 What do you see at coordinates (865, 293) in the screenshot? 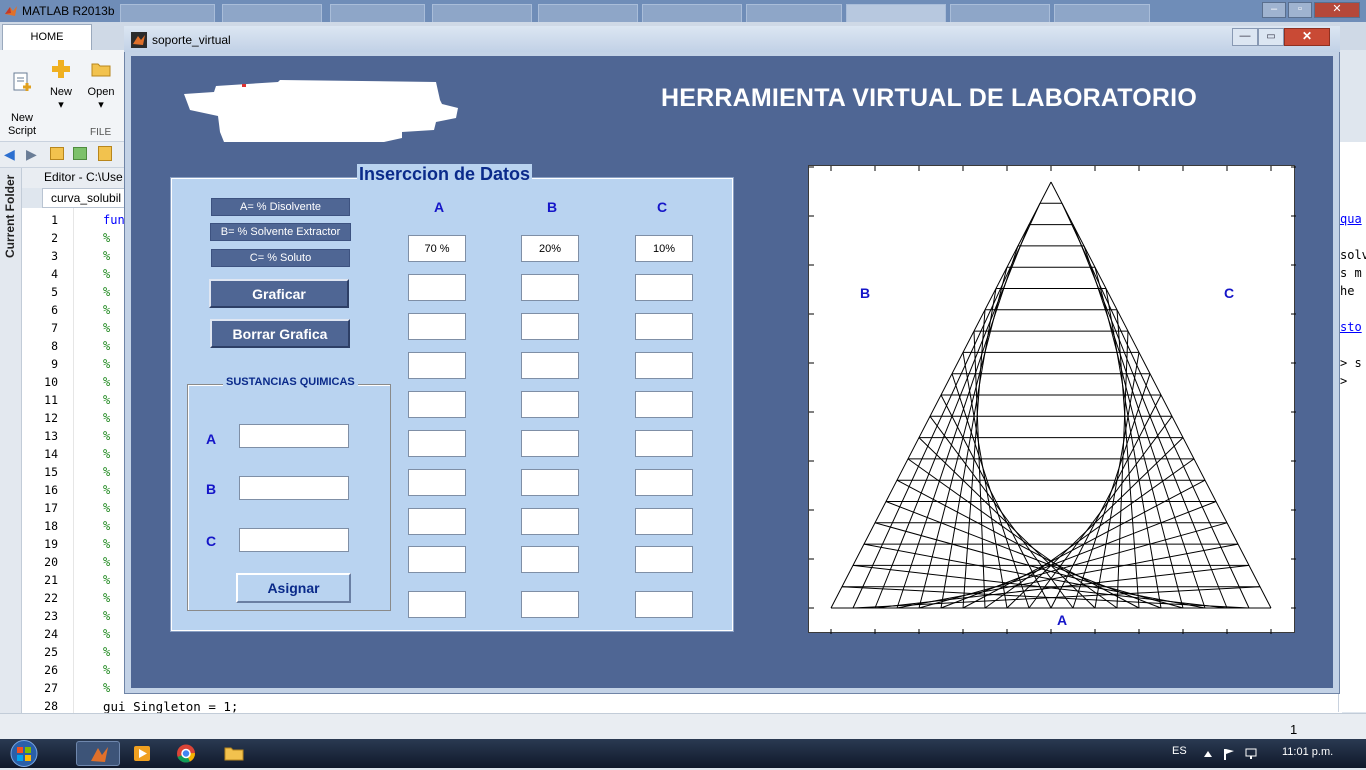
I see `plot-label-b: B` at bounding box center [865, 293].